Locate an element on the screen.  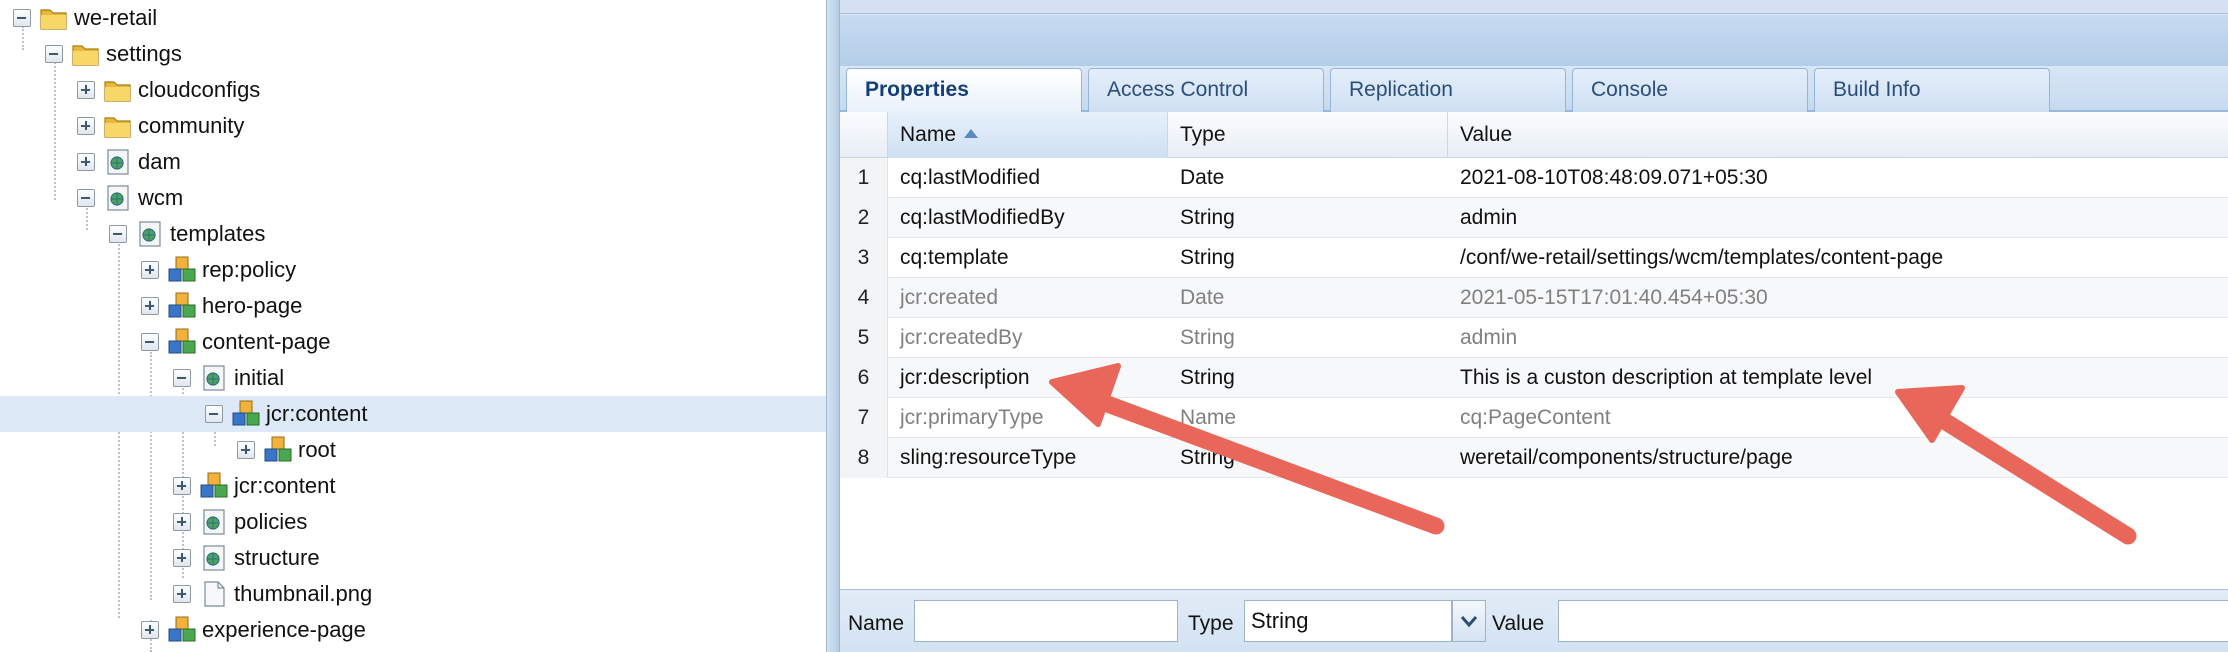
tree-node-initial: initial is located at coordinates (413, 378).